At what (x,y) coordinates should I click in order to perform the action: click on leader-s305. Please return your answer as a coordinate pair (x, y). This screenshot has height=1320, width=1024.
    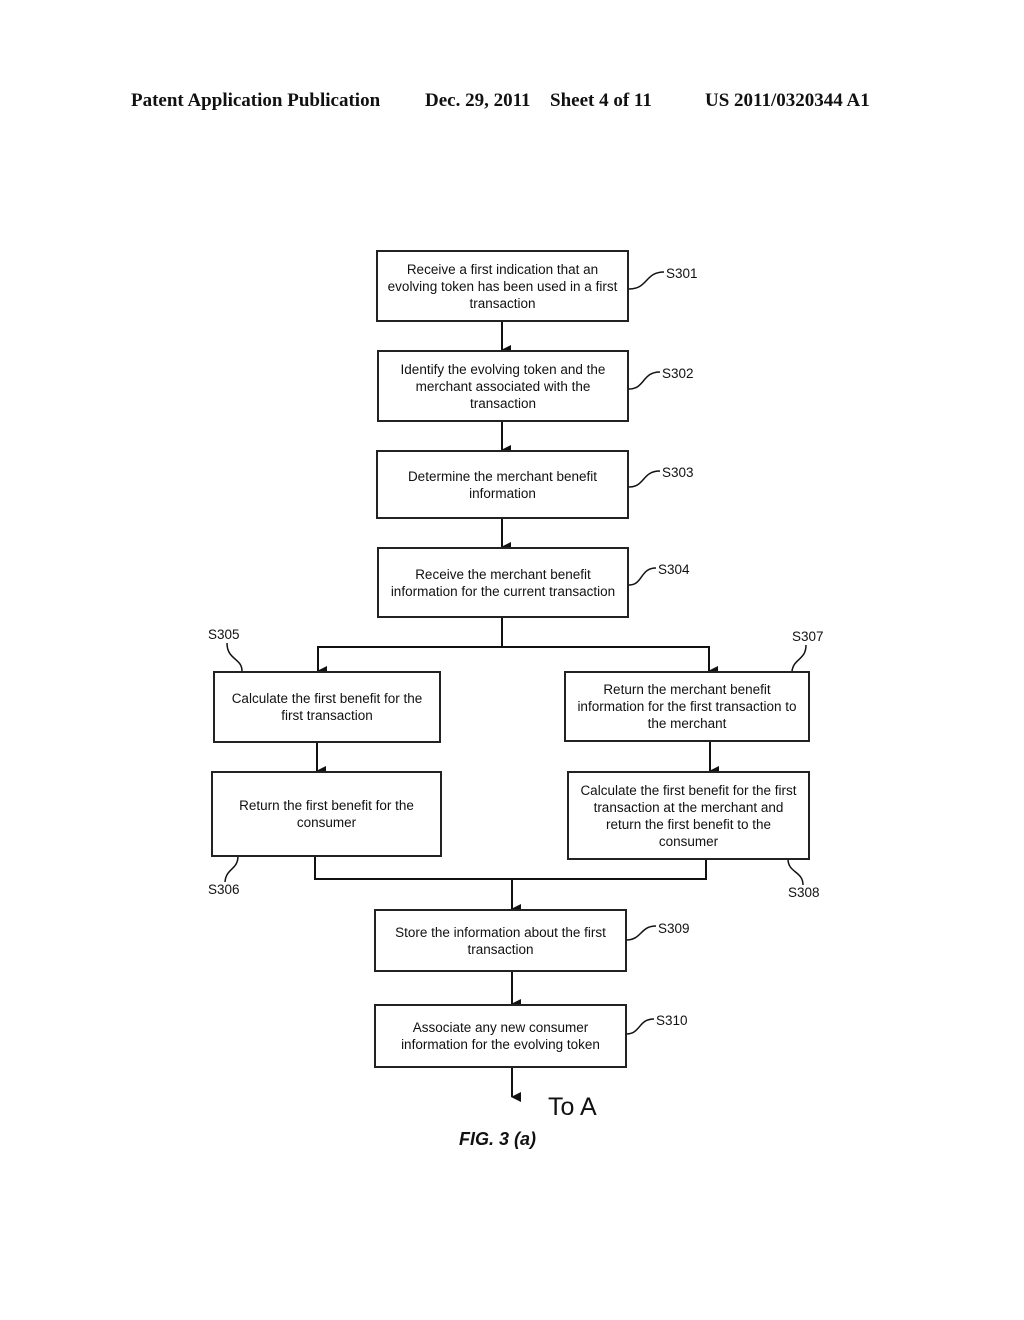
    Looking at the image, I should click on (234, 657).